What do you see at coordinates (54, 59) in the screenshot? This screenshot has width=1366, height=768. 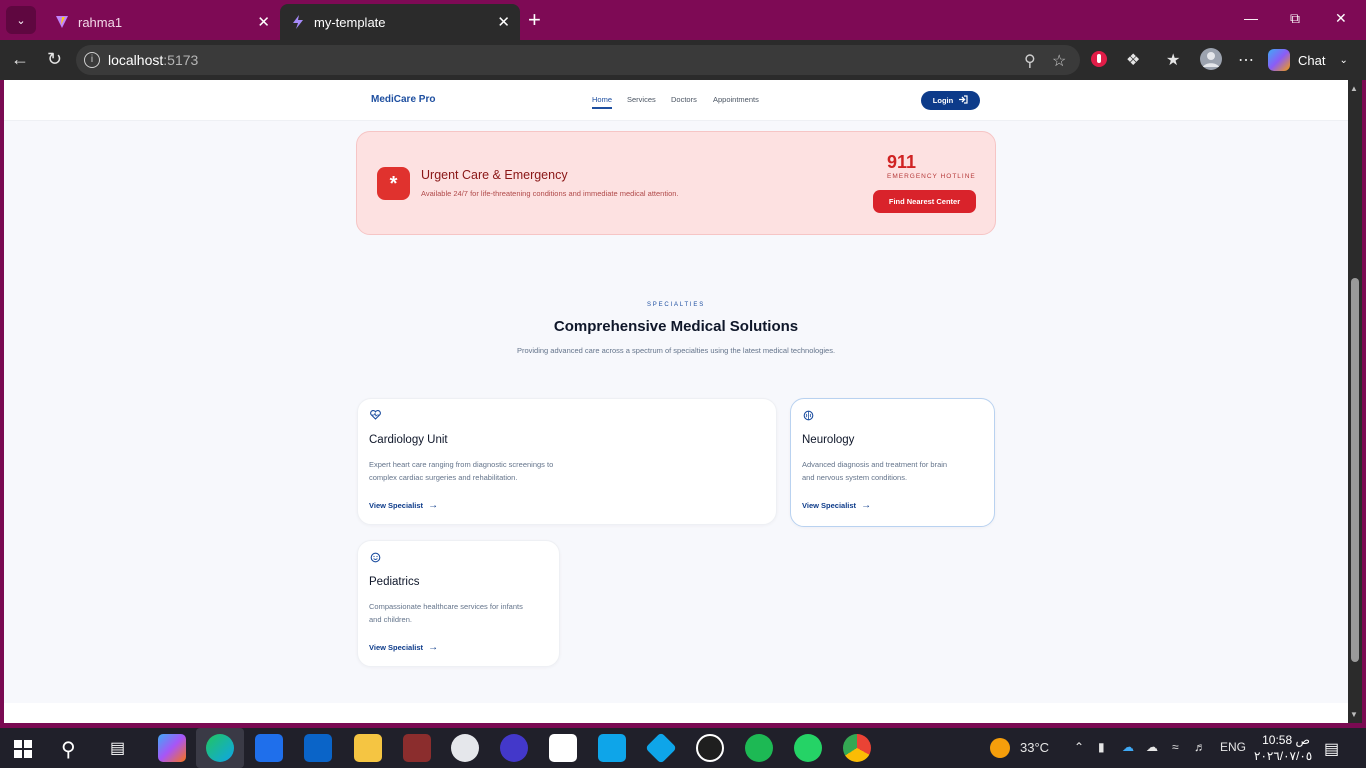 I see `reload-icon: ↻` at bounding box center [54, 59].